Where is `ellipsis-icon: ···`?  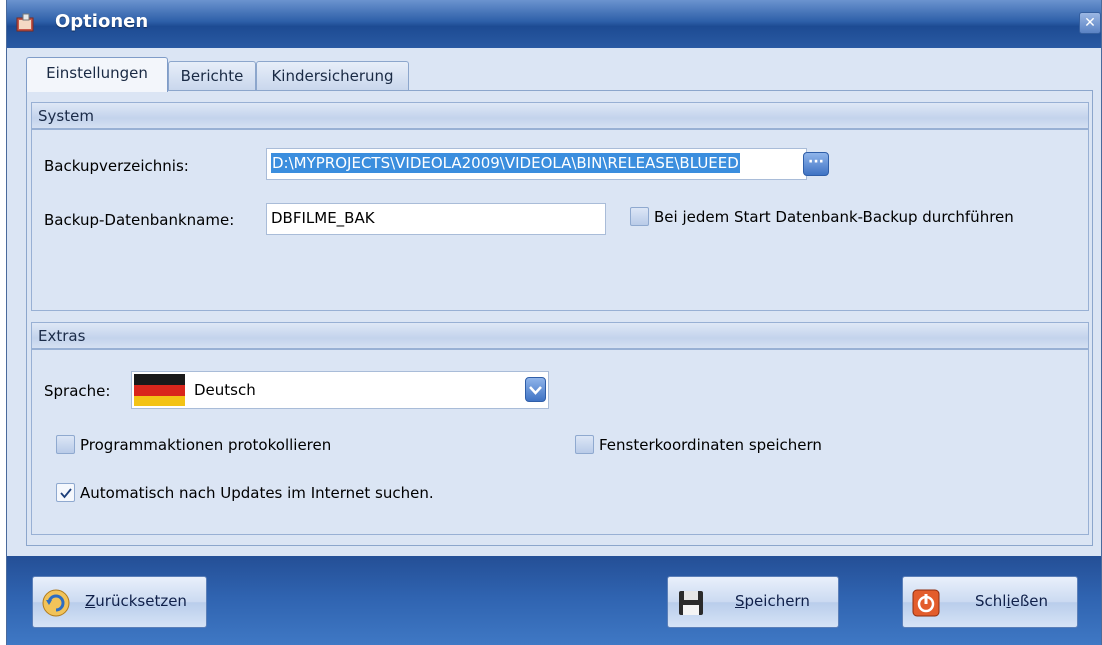 ellipsis-icon: ··· is located at coordinates (816, 162).